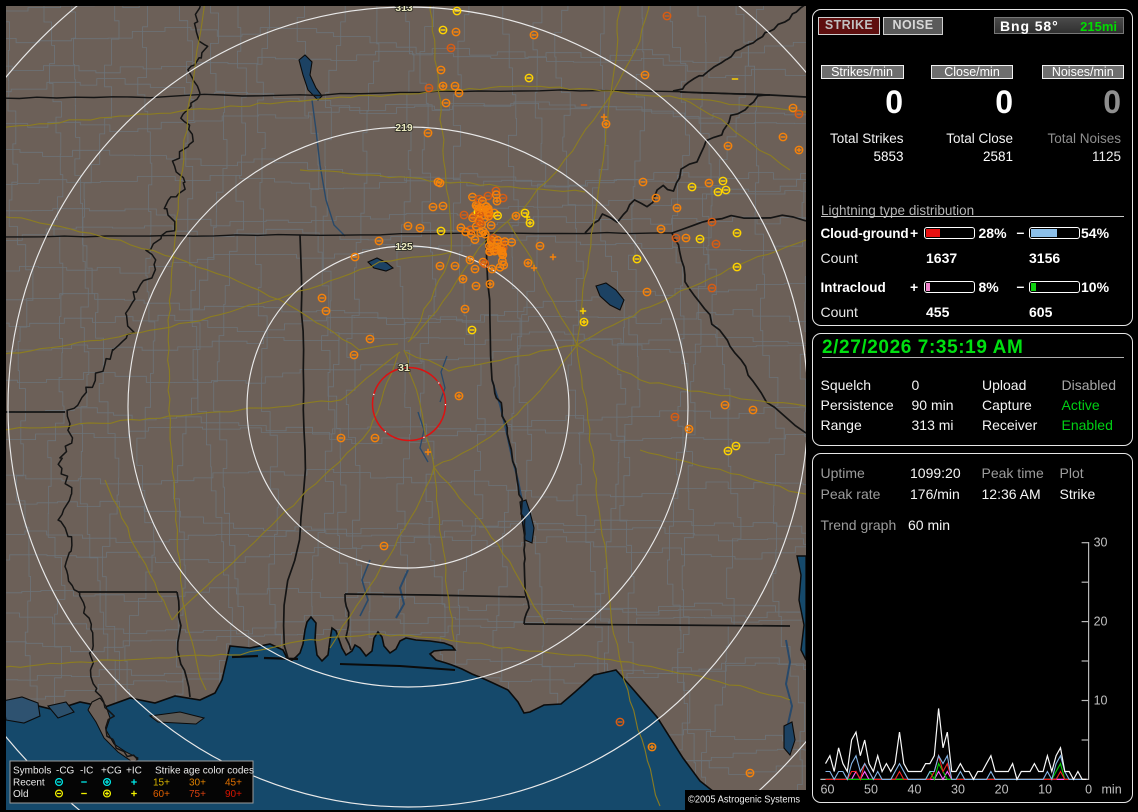  Describe the element at coordinates (161, 794) in the screenshot. I see `svg-text: 60+` at that location.